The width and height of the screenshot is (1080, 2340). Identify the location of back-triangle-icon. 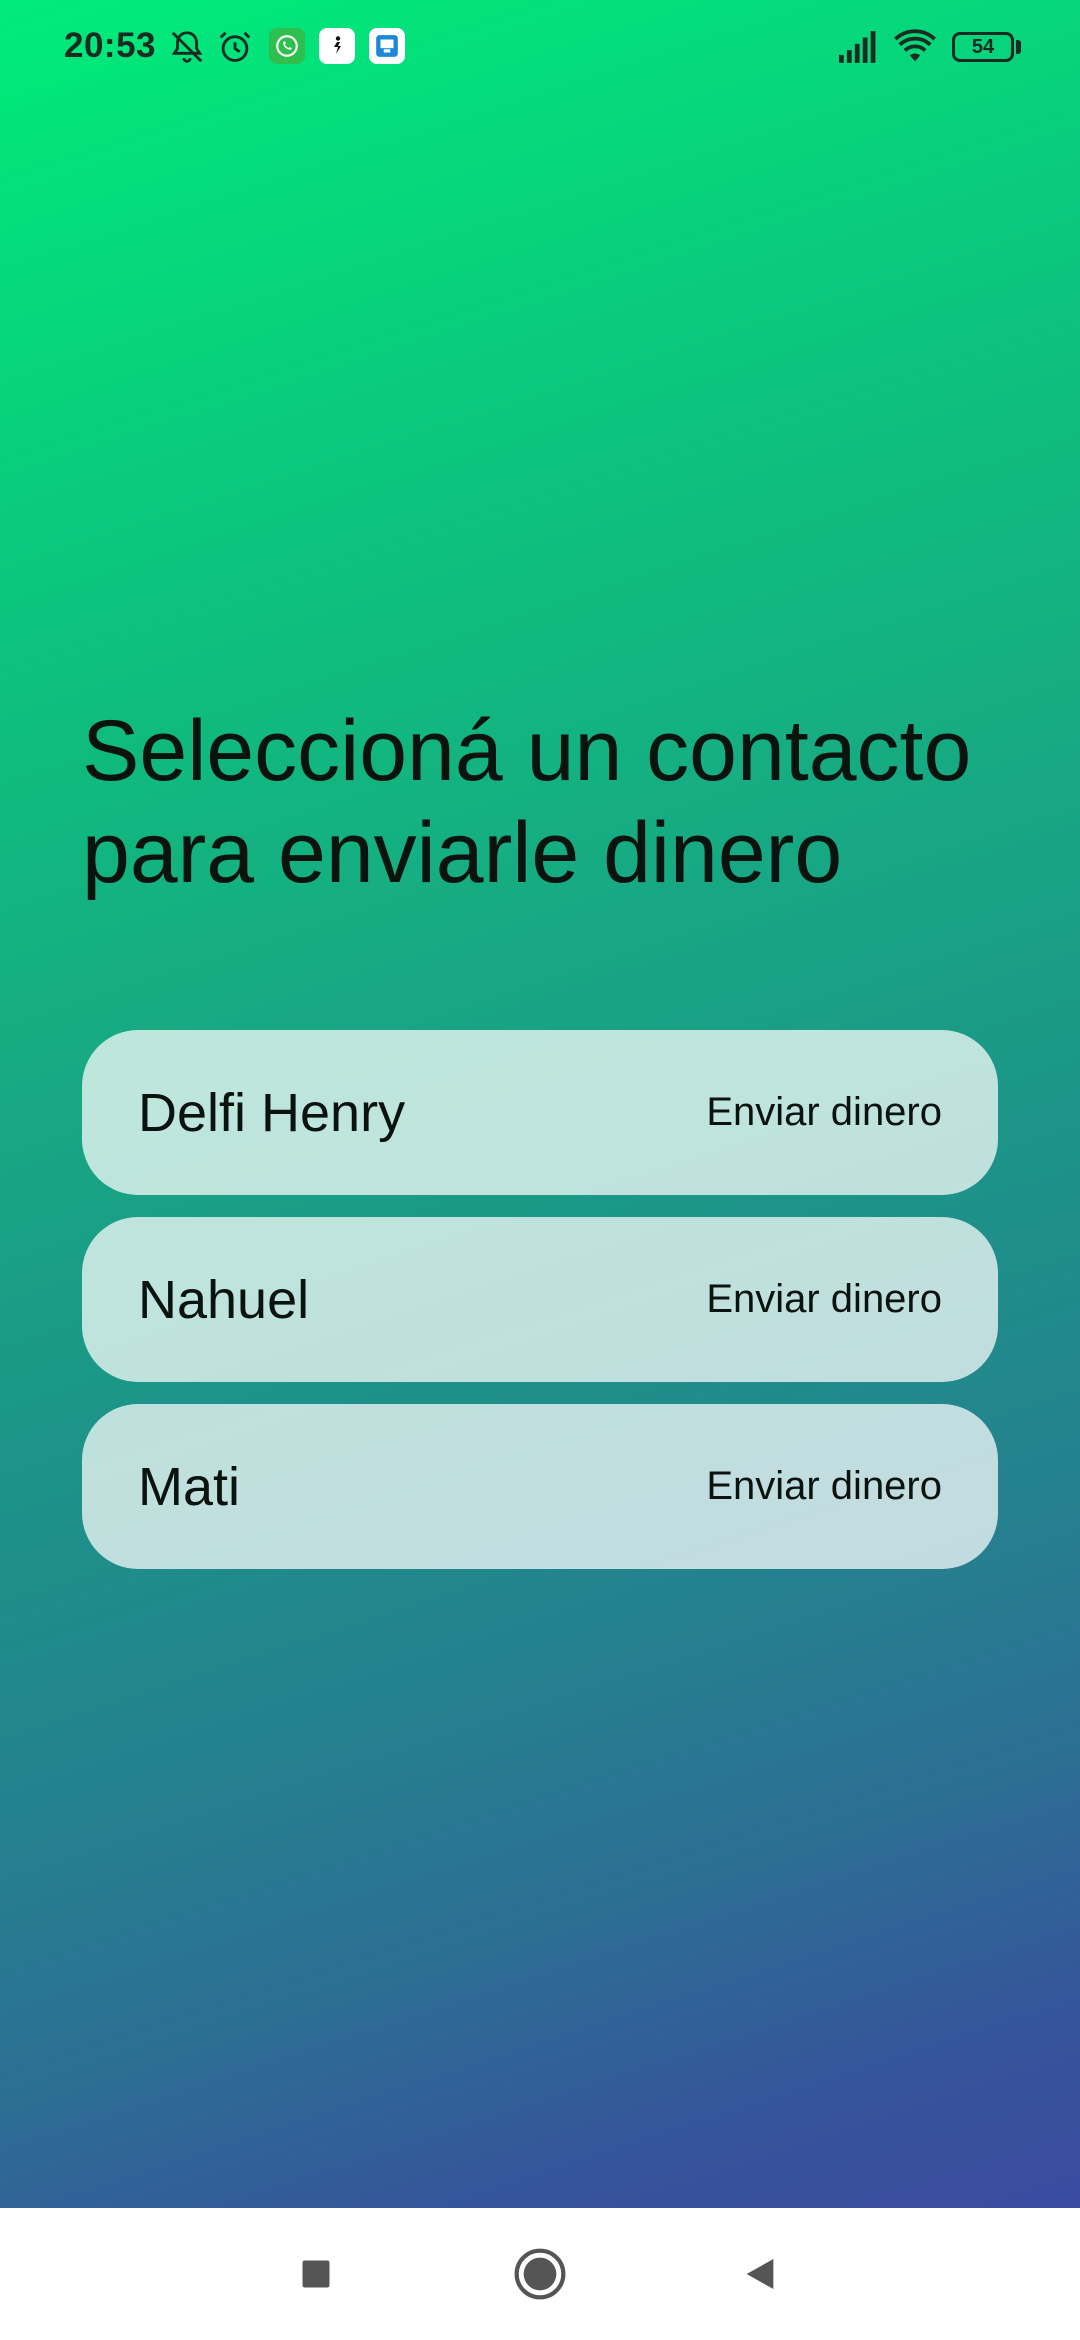
(760, 2274).